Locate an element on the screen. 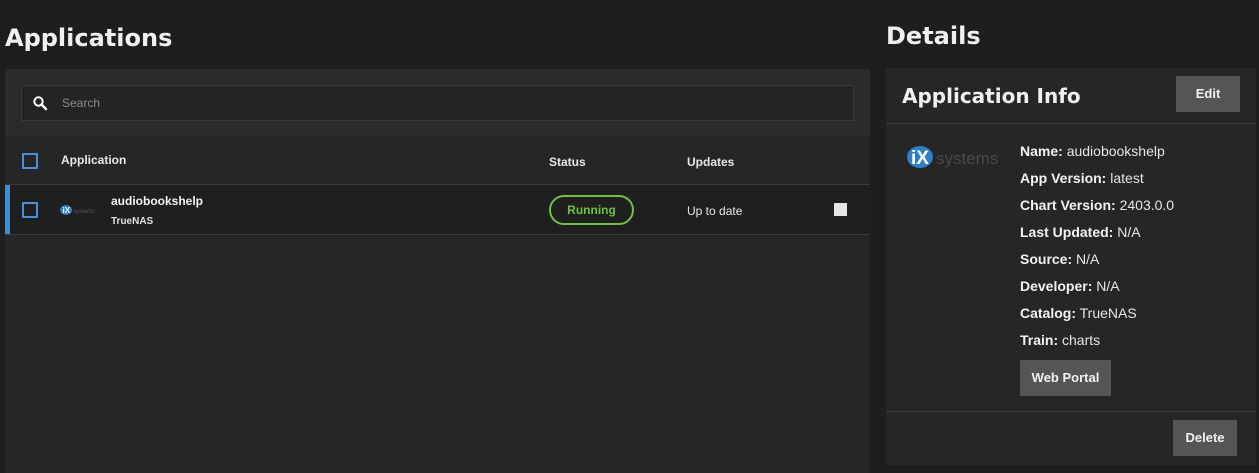  detail-value: latest is located at coordinates (1127, 178).